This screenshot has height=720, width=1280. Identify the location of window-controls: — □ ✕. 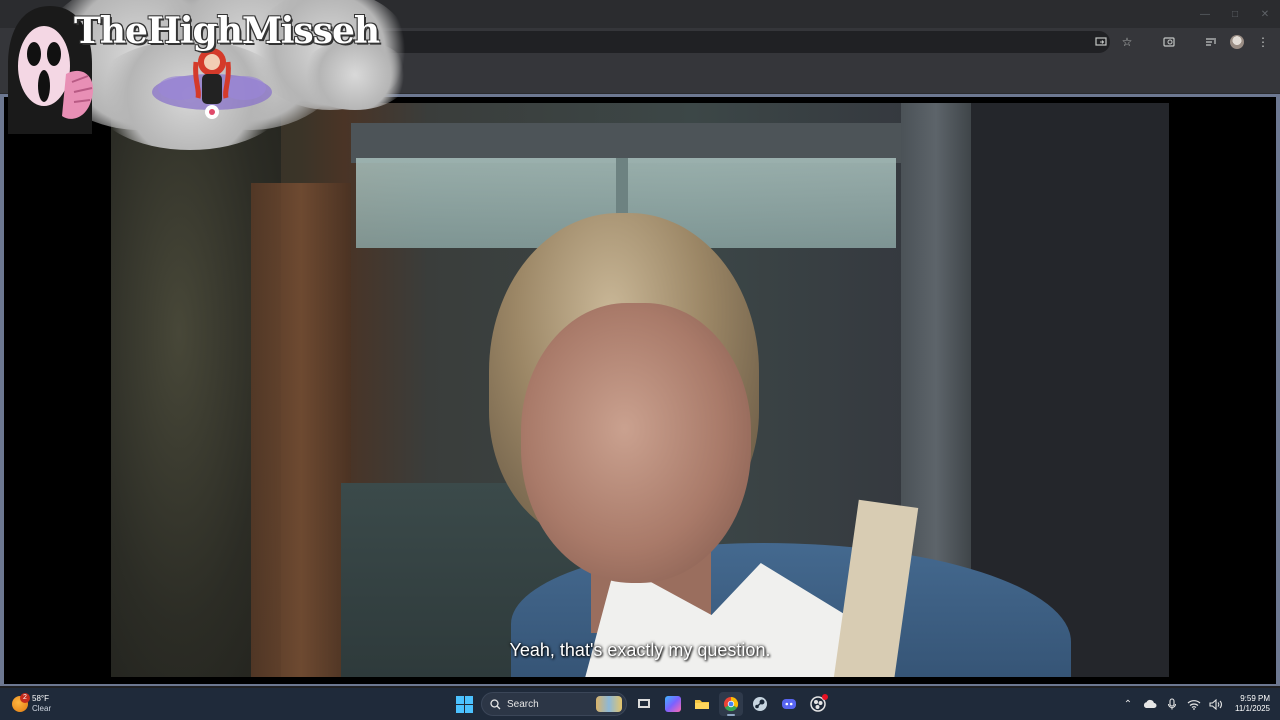
(1235, 14).